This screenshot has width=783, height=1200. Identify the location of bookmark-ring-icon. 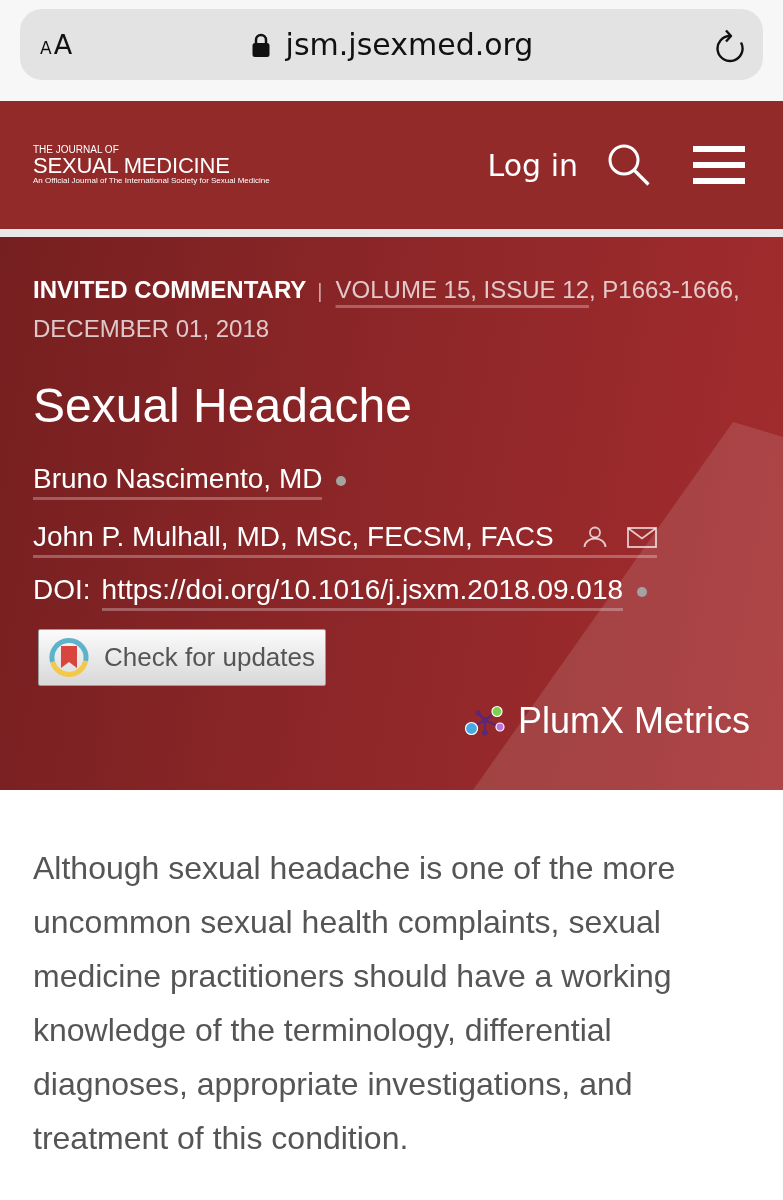
(69, 657).